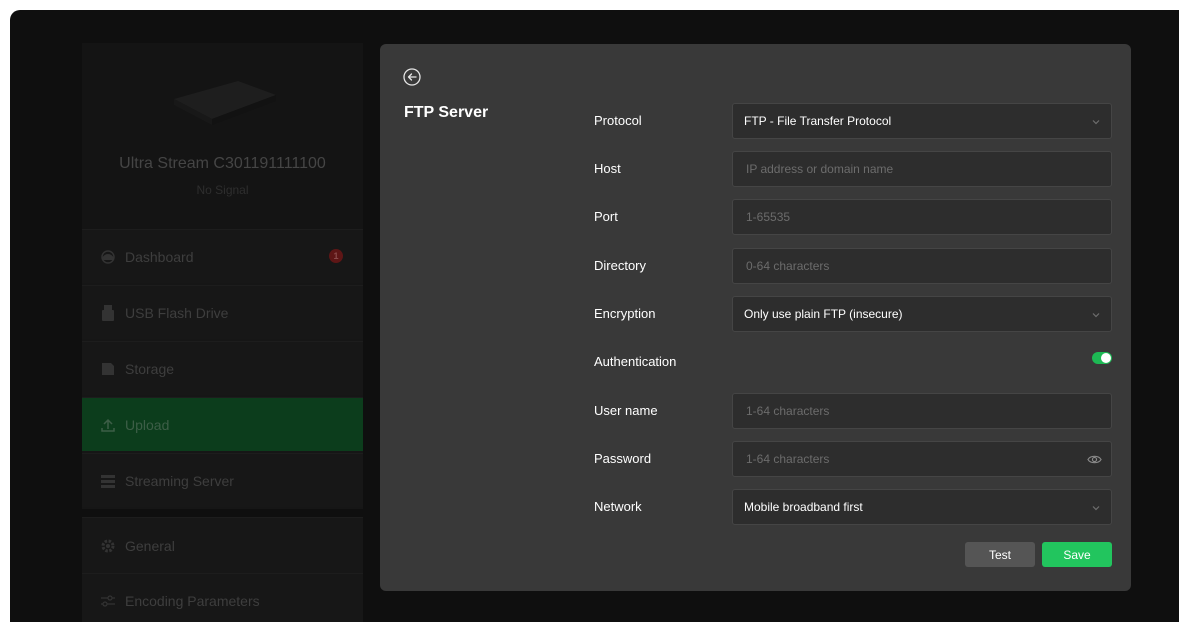  What do you see at coordinates (222, 368) in the screenshot?
I see `sidebar-item-storage: Storage` at bounding box center [222, 368].